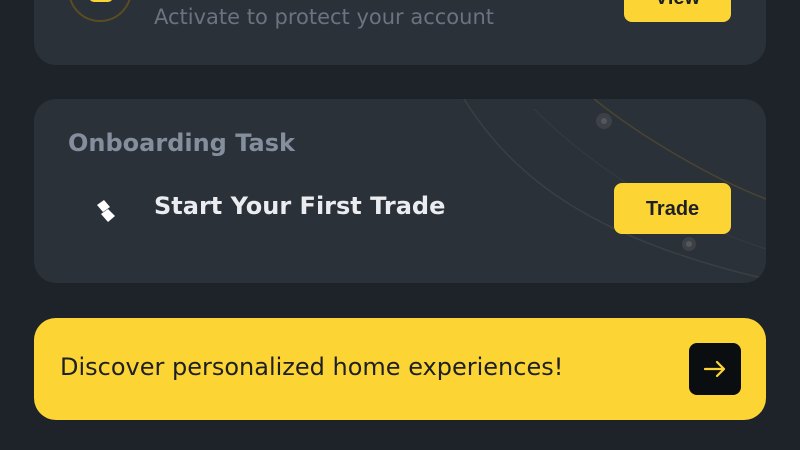  What do you see at coordinates (300, 206) in the screenshot?
I see `task-label: Start Your First Trade` at bounding box center [300, 206].